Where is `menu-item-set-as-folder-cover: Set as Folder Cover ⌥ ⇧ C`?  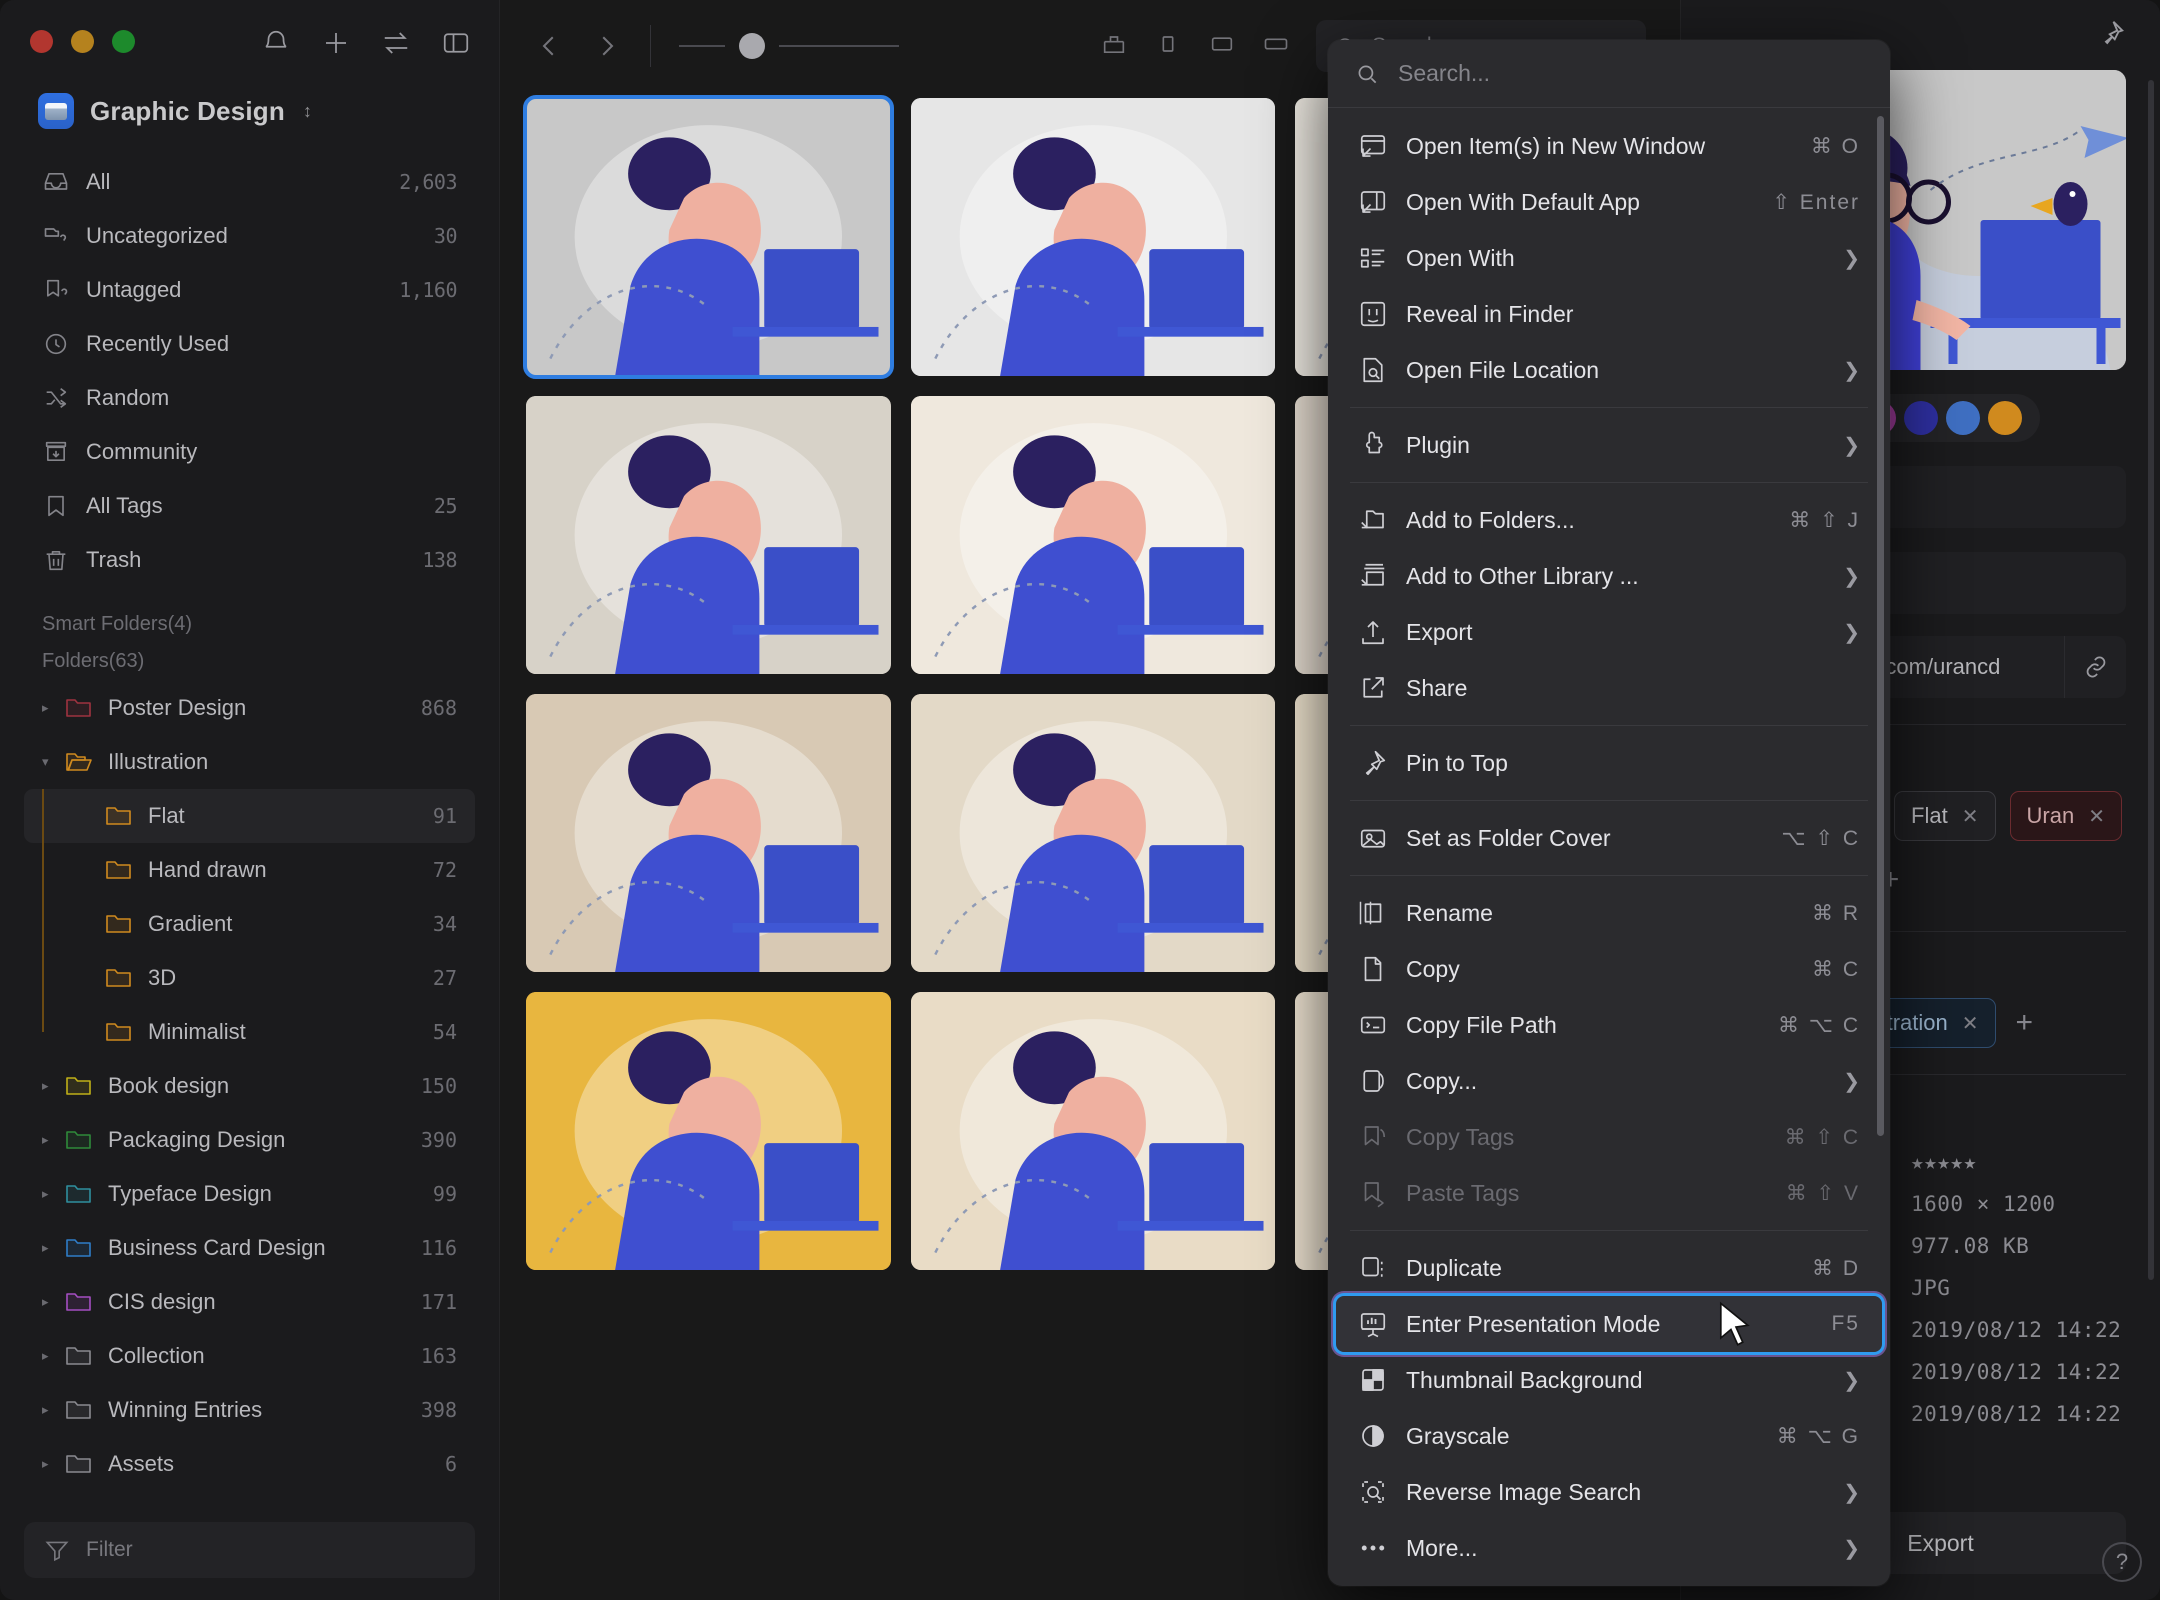 menu-item-set-as-folder-cover: Set as Folder Cover ⌥ ⇧ C is located at coordinates (1609, 838).